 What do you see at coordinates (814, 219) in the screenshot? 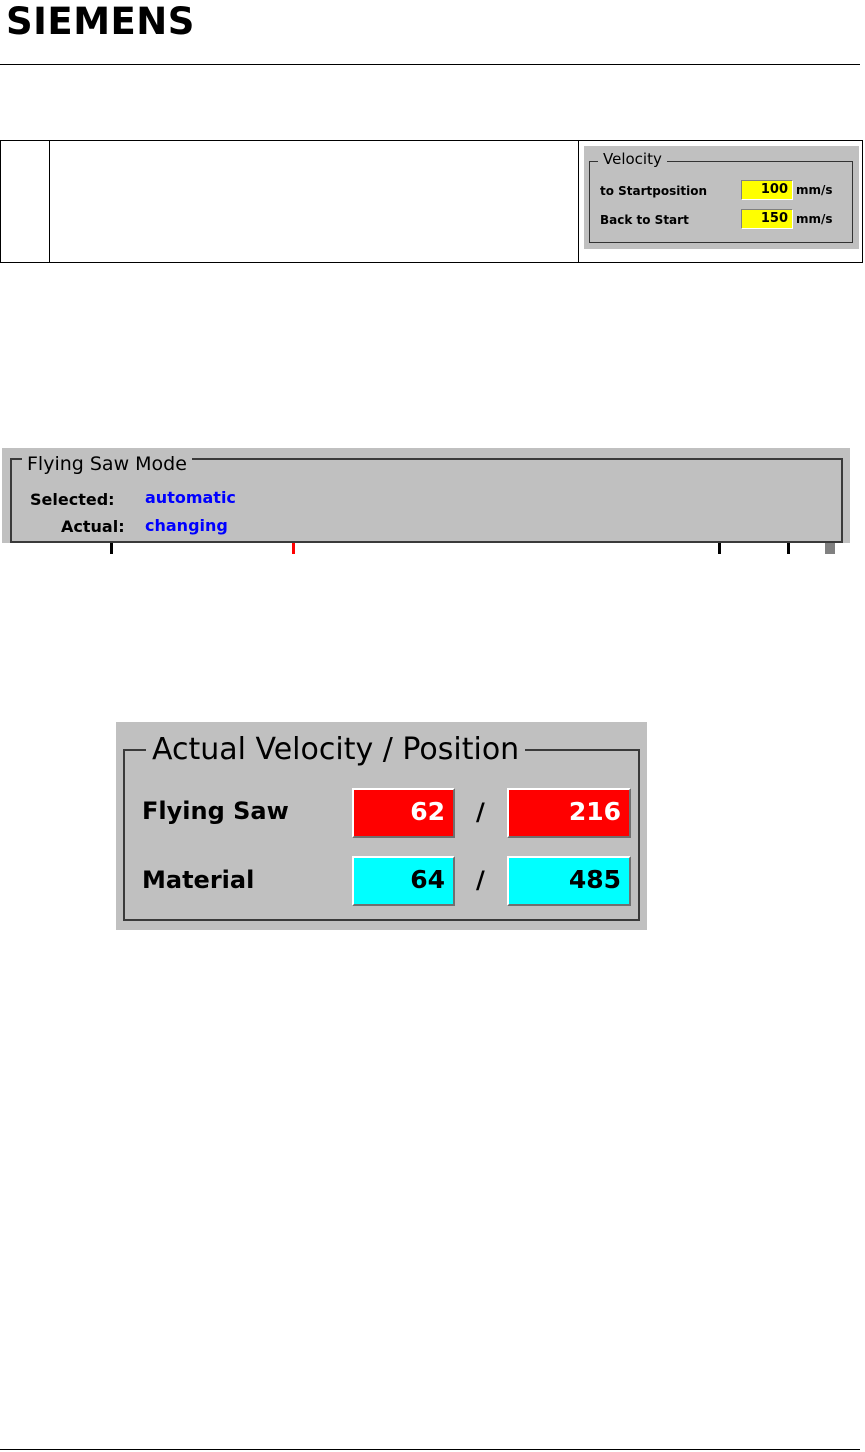
I see `back-to-start-velocity-unit: mm/s` at bounding box center [814, 219].